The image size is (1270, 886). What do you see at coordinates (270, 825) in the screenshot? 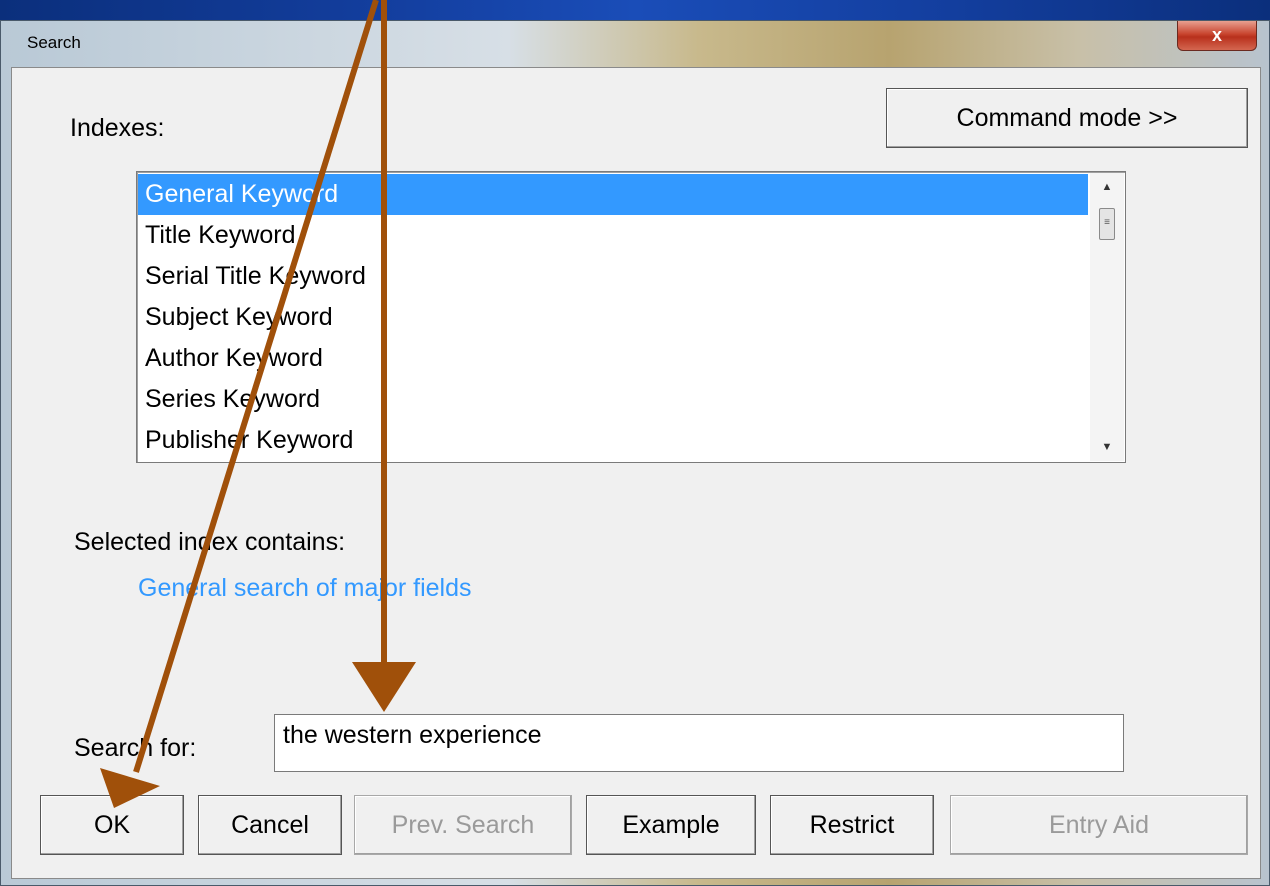
I see `cancel-button: Cancel` at bounding box center [270, 825].